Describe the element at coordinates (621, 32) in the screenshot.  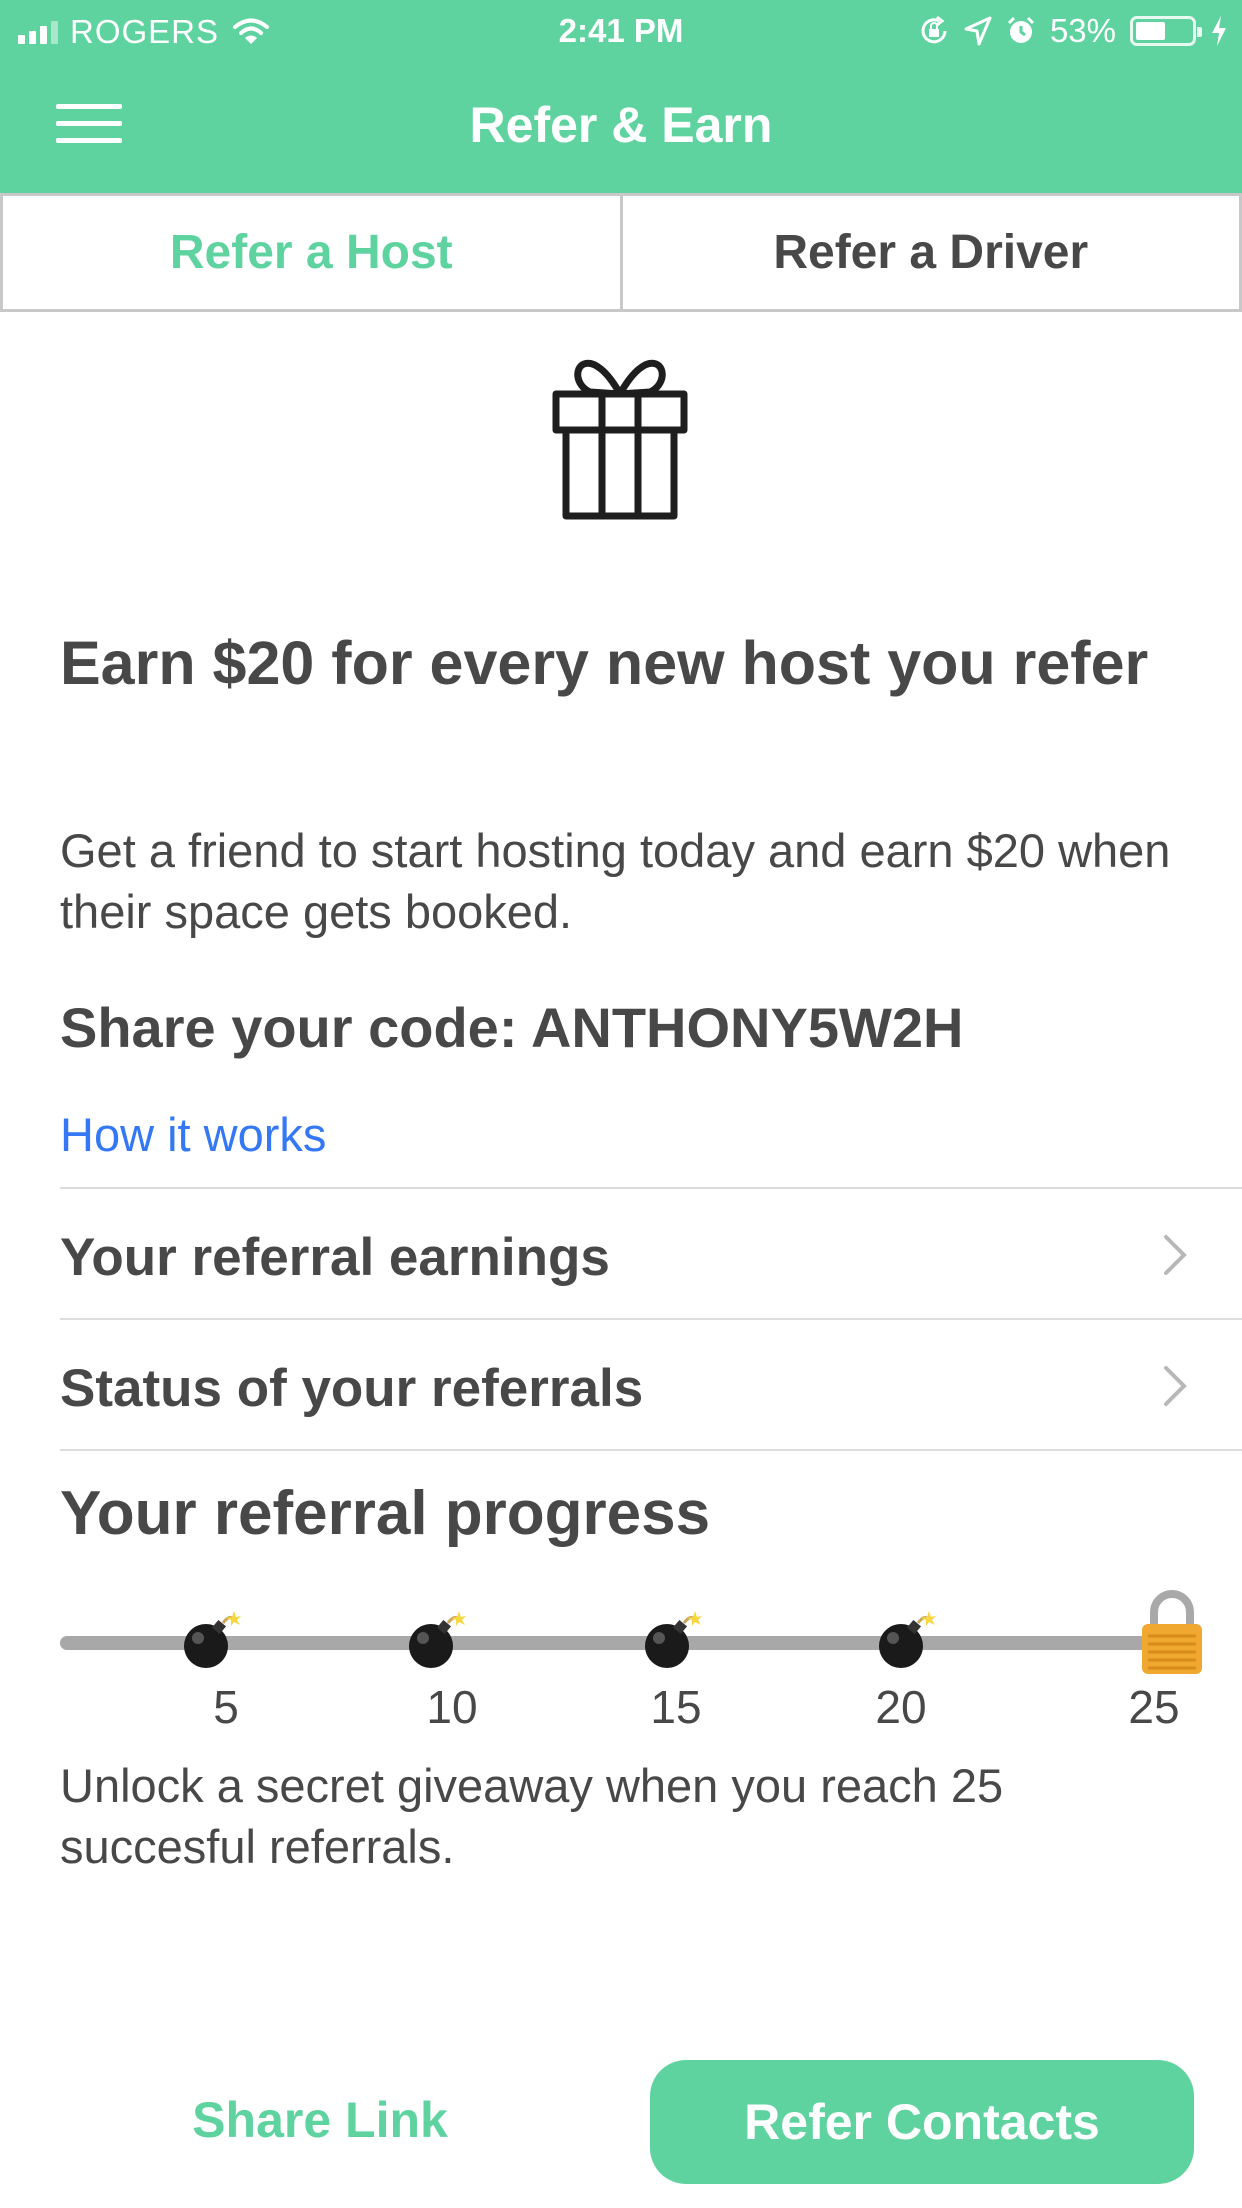
I see `status-bar: ROGERS 2:41 PM 53%` at that location.